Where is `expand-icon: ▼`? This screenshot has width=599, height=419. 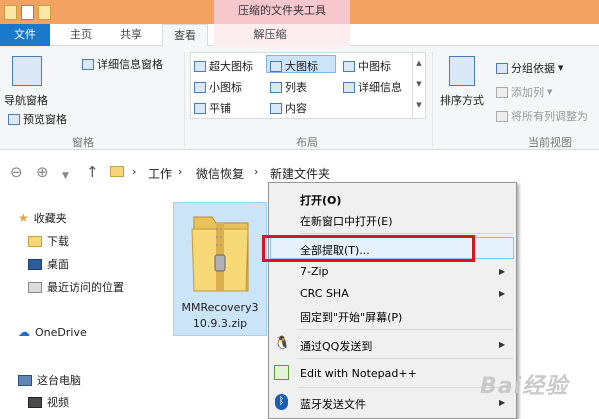 expand-icon: ▼ is located at coordinates (419, 105).